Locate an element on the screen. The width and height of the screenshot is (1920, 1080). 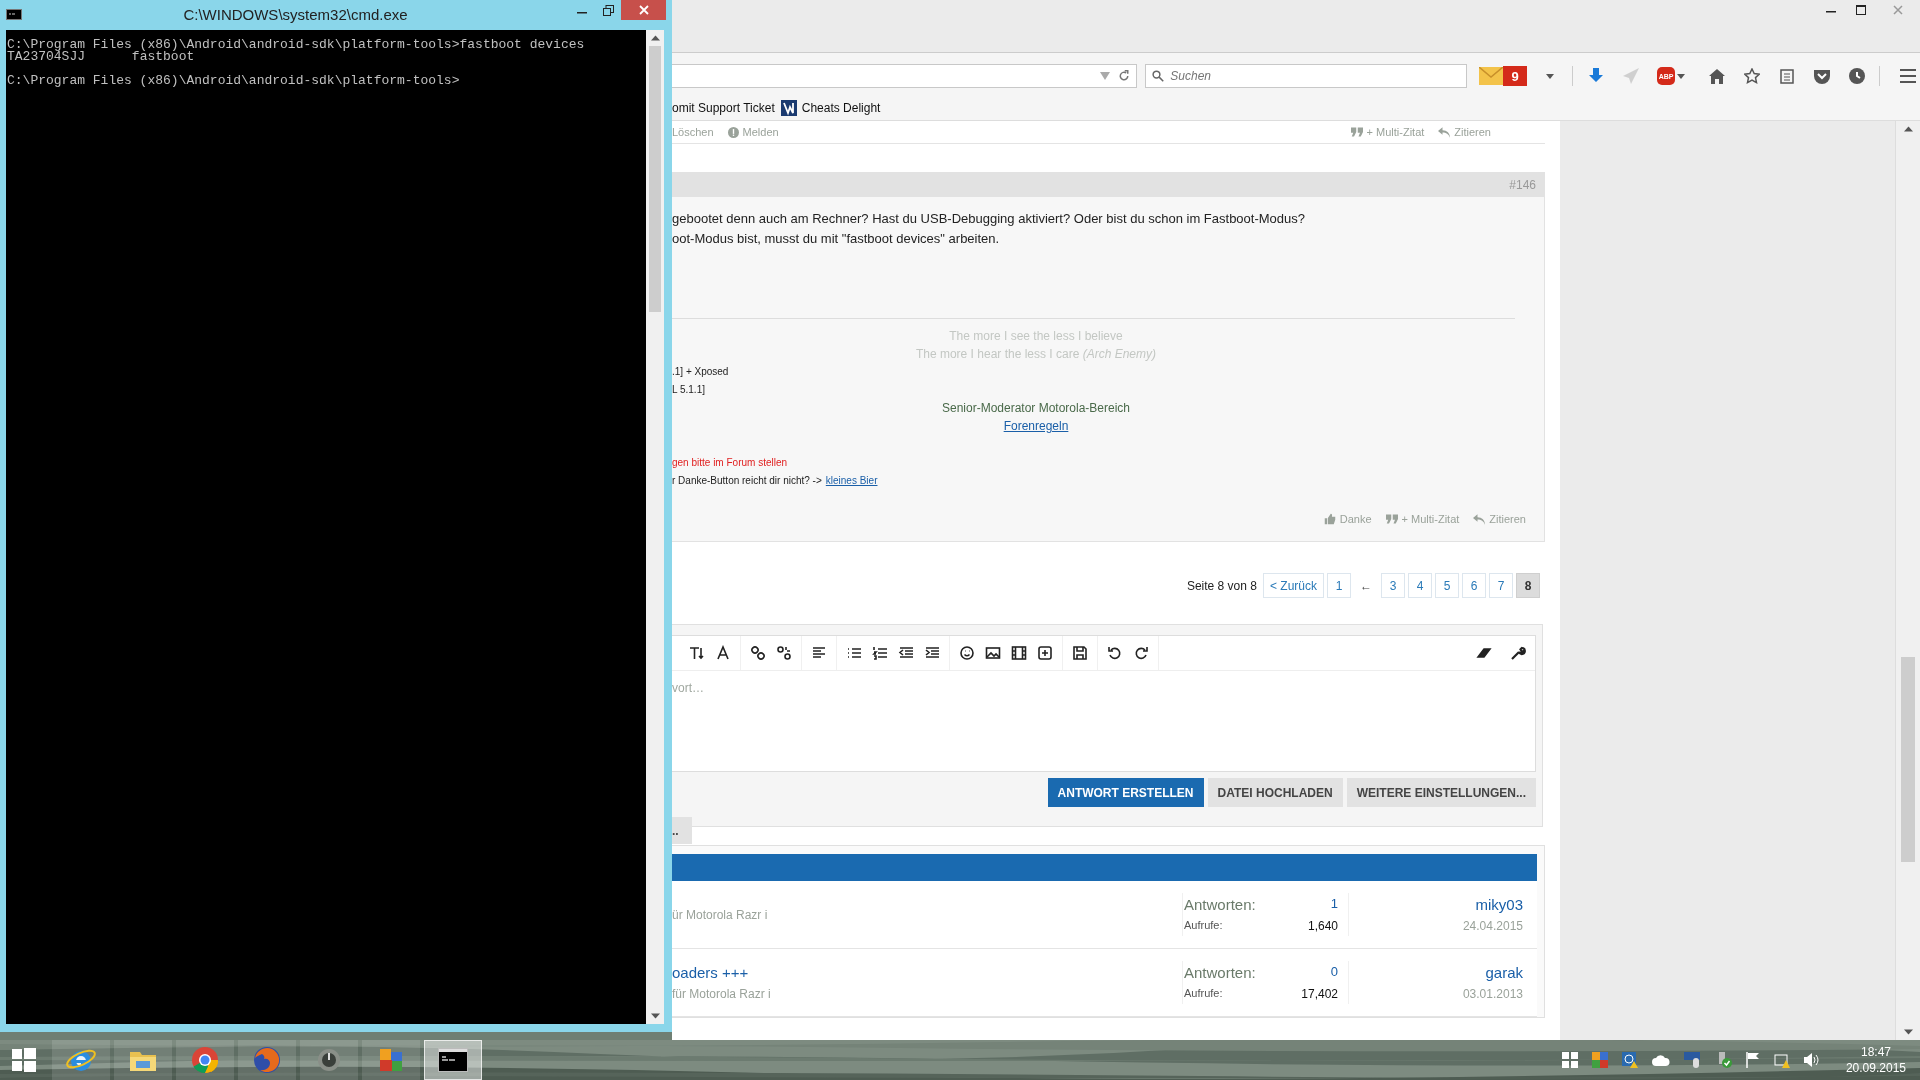
console-line: C:\Program Files (x86)\Android\android-sdk\platform-tools>fastboot devices is located at coordinates (296, 45).